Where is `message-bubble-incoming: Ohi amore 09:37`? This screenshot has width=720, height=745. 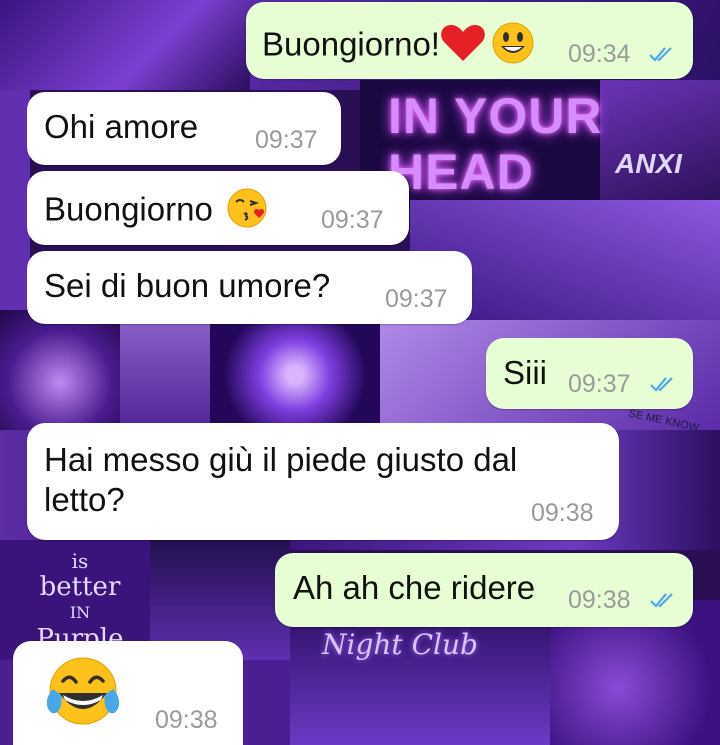 message-bubble-incoming: Ohi amore 09:37 is located at coordinates (184, 128).